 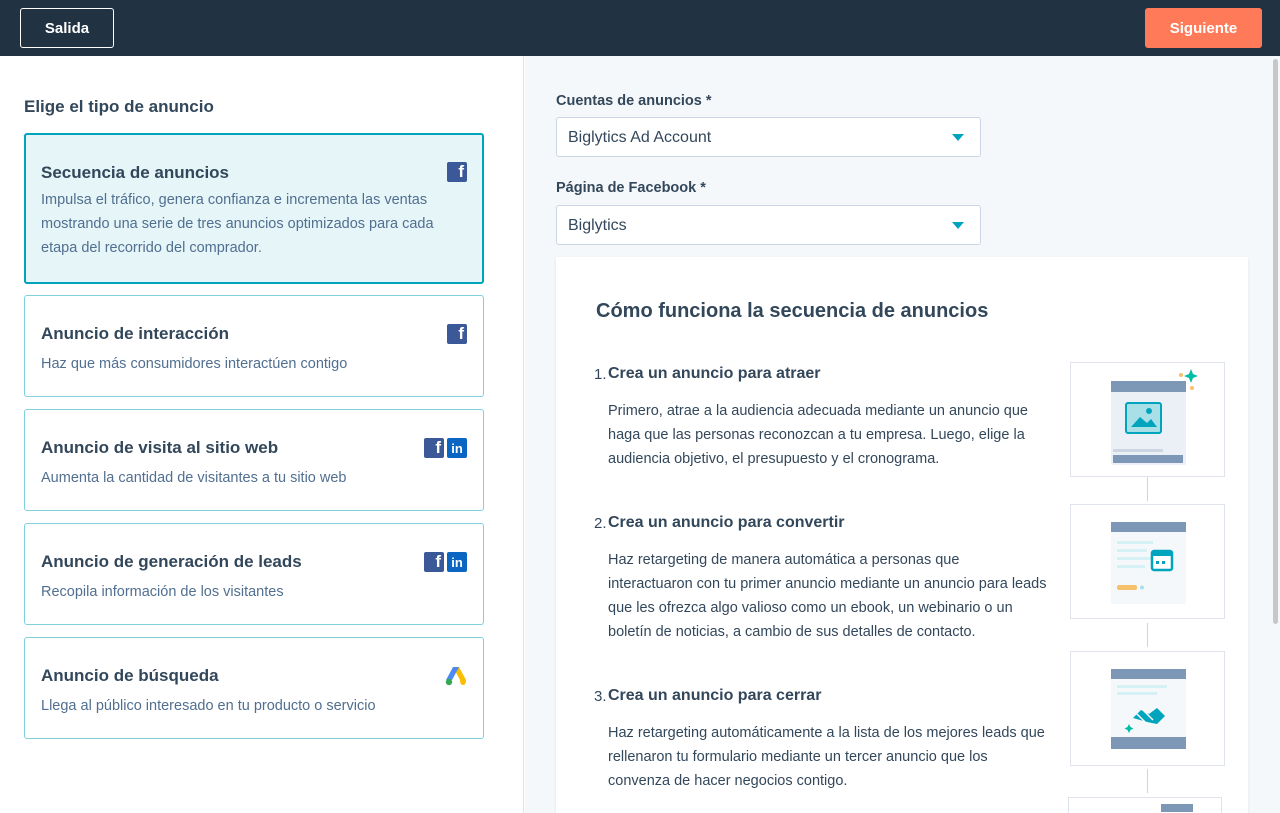 What do you see at coordinates (119, 106) in the screenshot?
I see `ad-type-heading: Elige el tipo de anuncio` at bounding box center [119, 106].